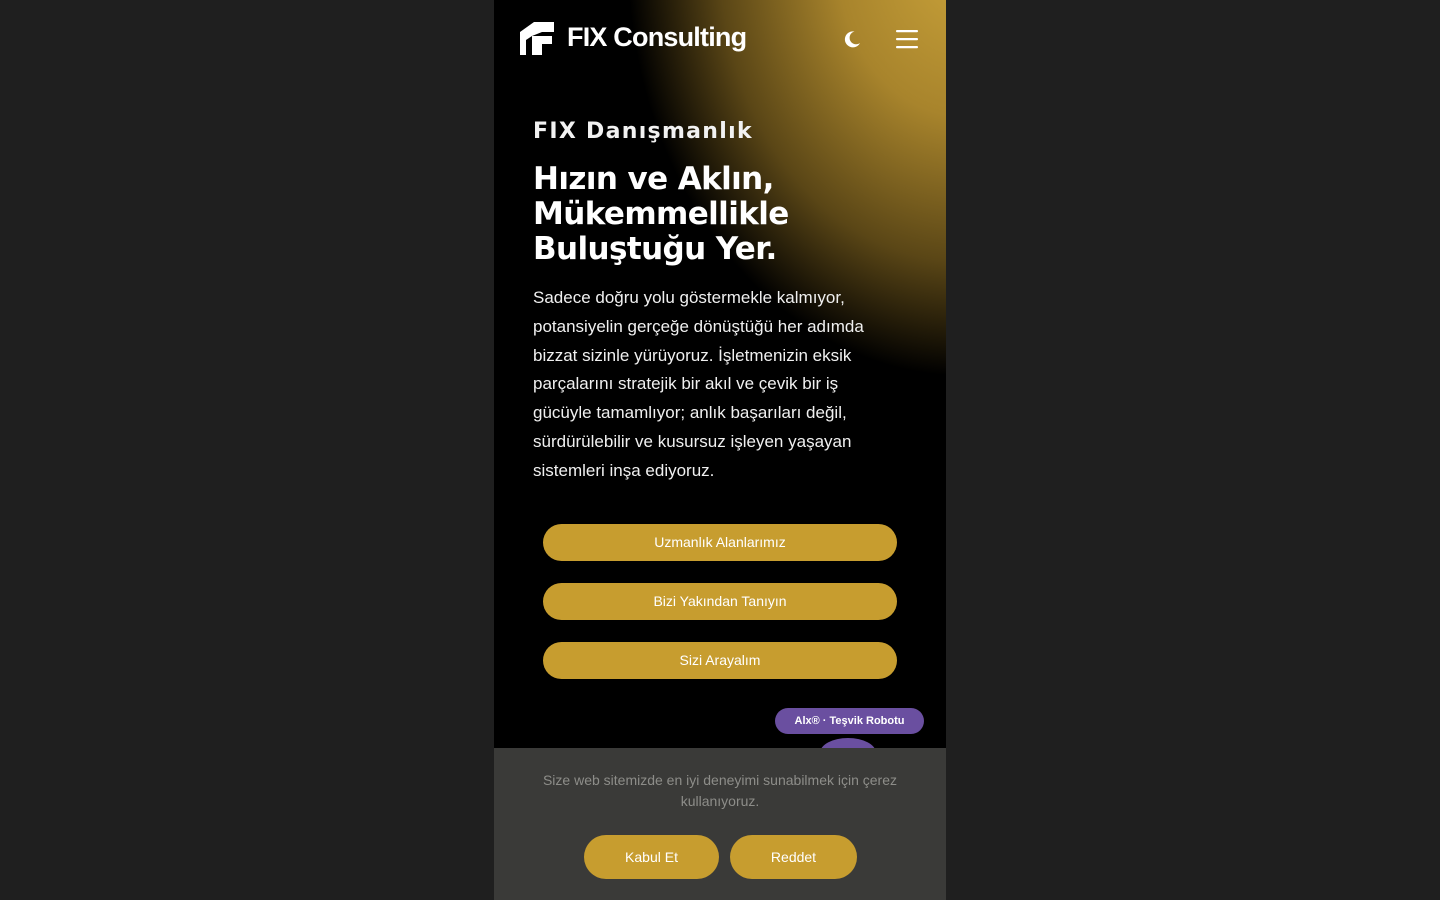 The width and height of the screenshot is (1440, 900). I want to click on hamburger-menu-icon, so click(908, 39).